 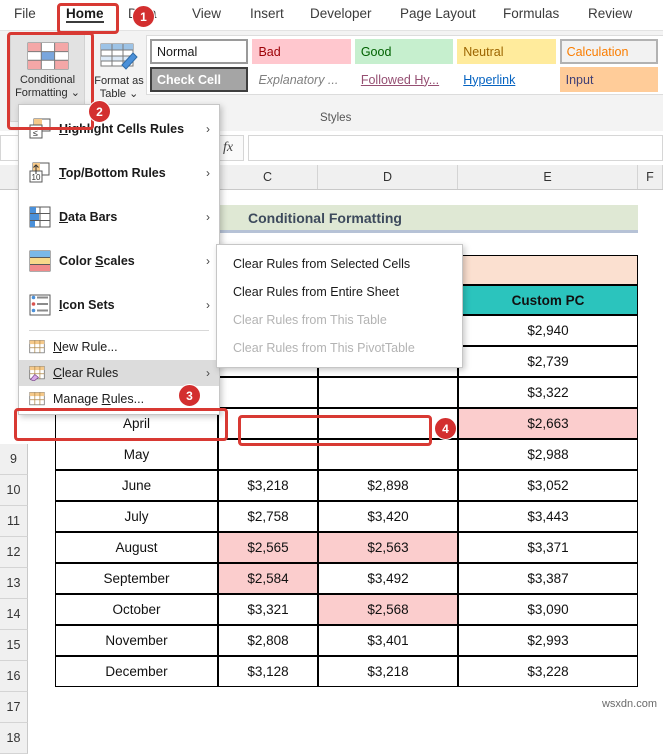 What do you see at coordinates (428, 219) in the screenshot?
I see `title-banner-cell: Conditional Formatting` at bounding box center [428, 219].